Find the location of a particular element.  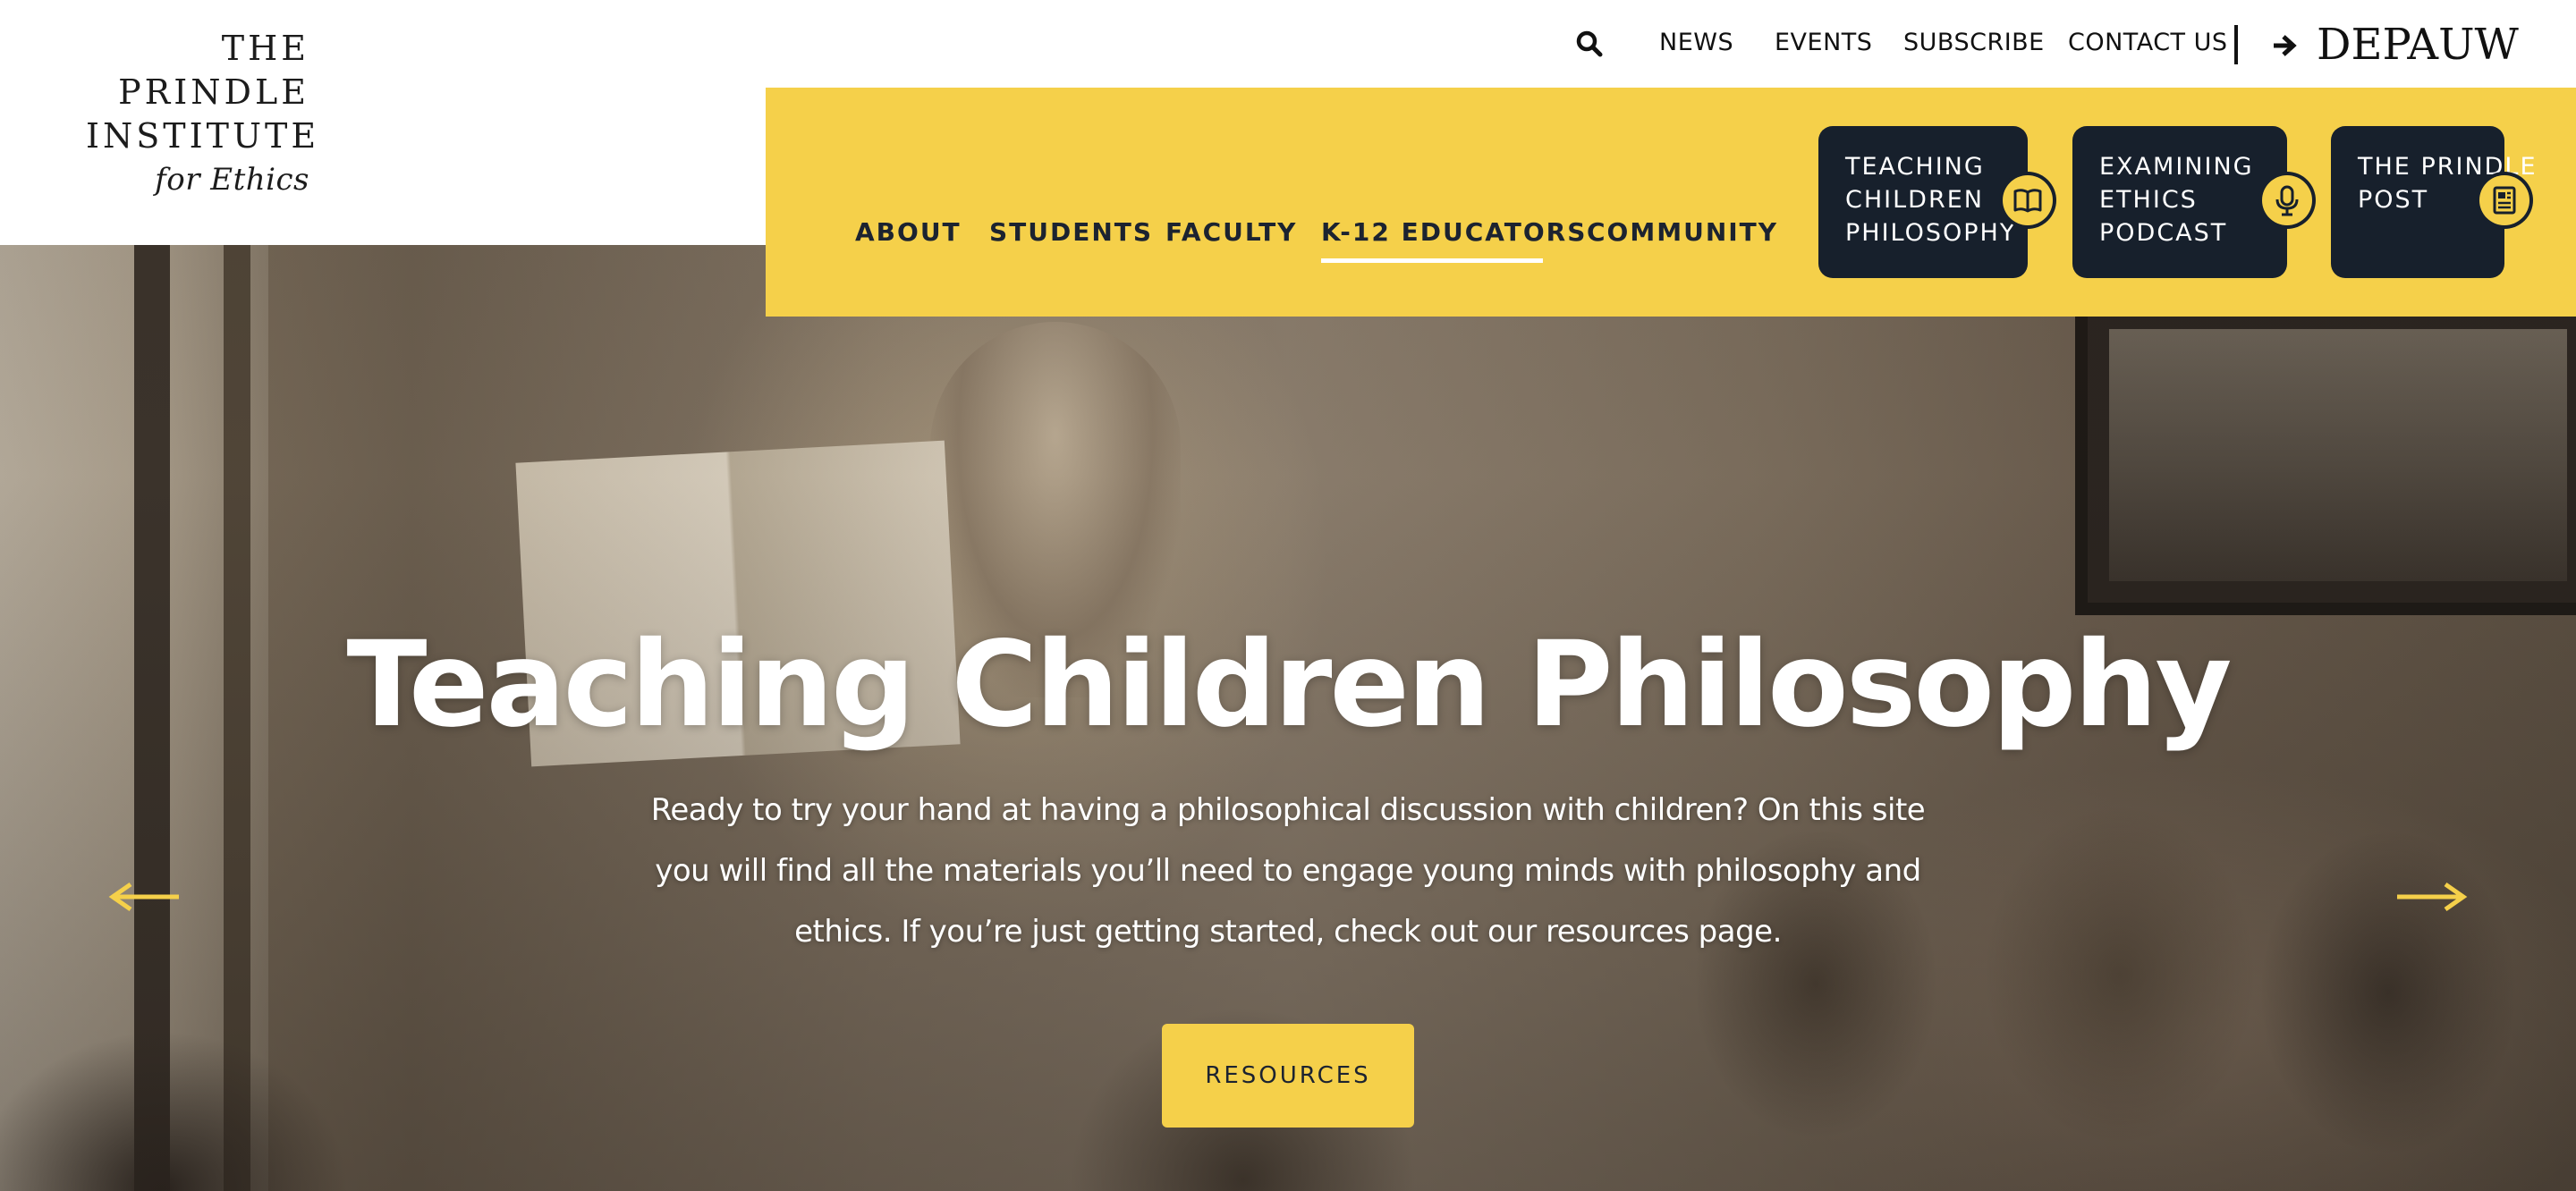

logo-tagline: for Ethics is located at coordinates (232, 180).